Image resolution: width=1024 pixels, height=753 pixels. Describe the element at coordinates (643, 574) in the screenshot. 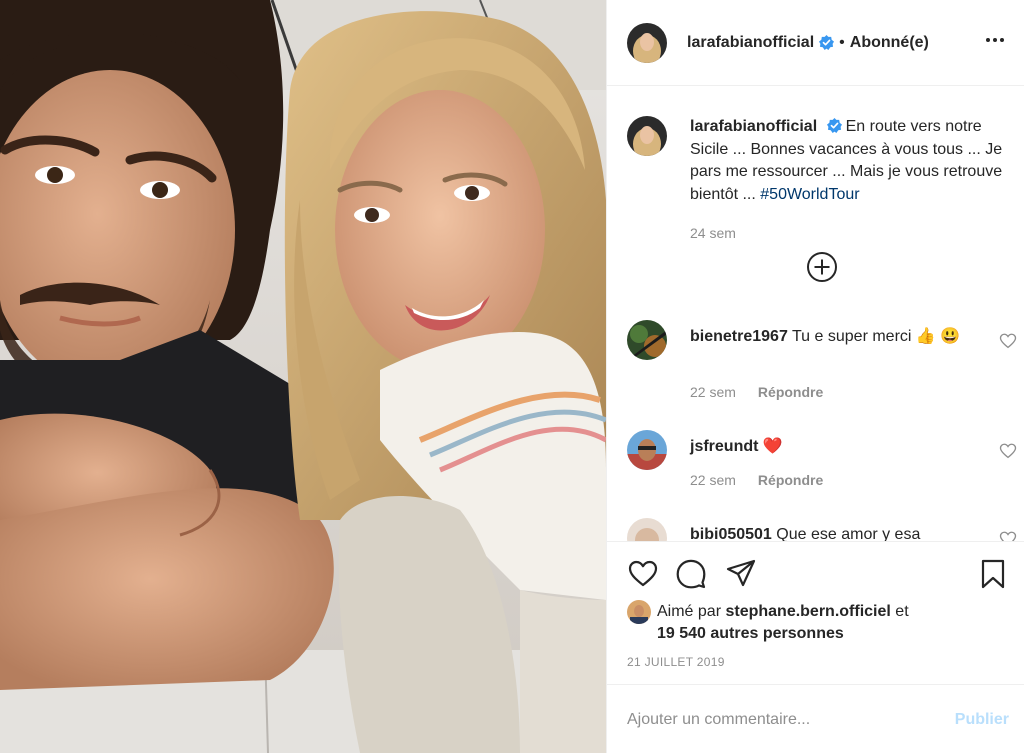

I see `heart-icon` at that location.